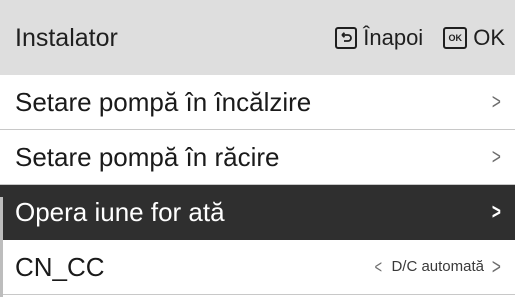 This screenshot has width=515, height=297. I want to click on menu-item-label: Setare pompă în răcire, so click(147, 157).